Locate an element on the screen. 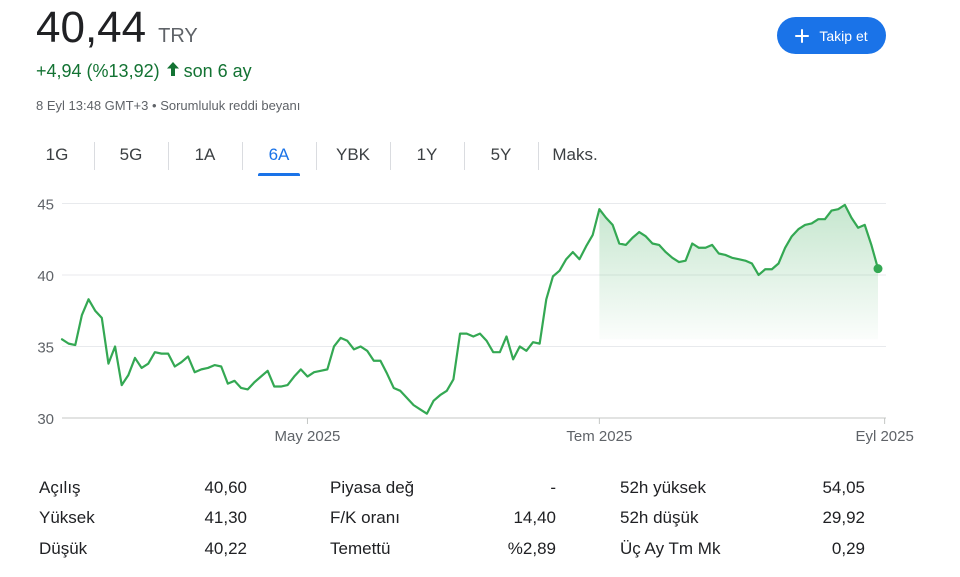 The width and height of the screenshot is (960, 577). currency-code: TRY is located at coordinates (178, 36).